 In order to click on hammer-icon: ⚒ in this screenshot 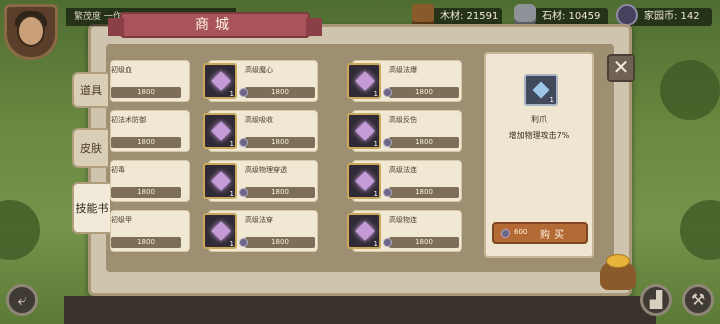, I will do `click(698, 299)`.